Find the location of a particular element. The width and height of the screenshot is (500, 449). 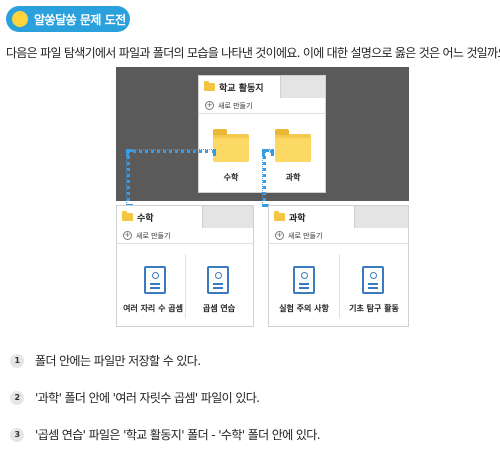

science-file-1-label: 실험 주의 사항 is located at coordinates (304, 308).